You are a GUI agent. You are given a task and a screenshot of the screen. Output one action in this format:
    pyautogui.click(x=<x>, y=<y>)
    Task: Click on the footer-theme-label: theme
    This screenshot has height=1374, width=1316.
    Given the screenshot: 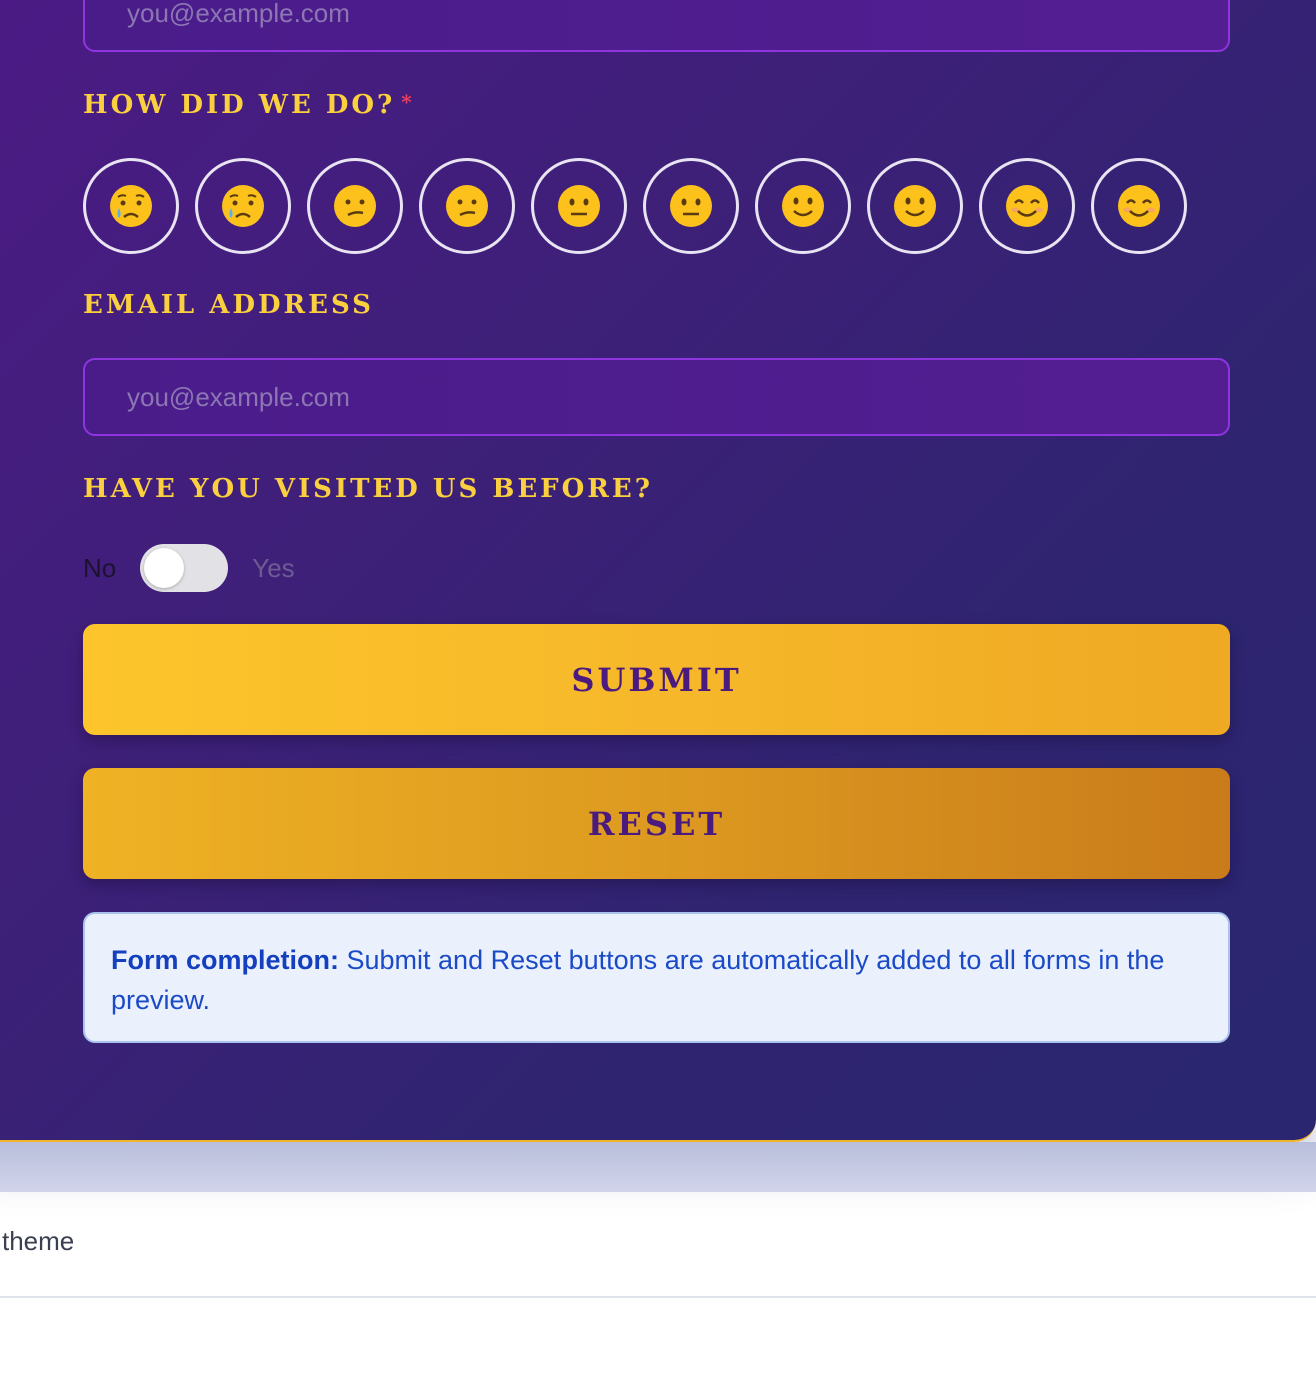 What is the action you would take?
    pyautogui.click(x=38, y=1241)
    